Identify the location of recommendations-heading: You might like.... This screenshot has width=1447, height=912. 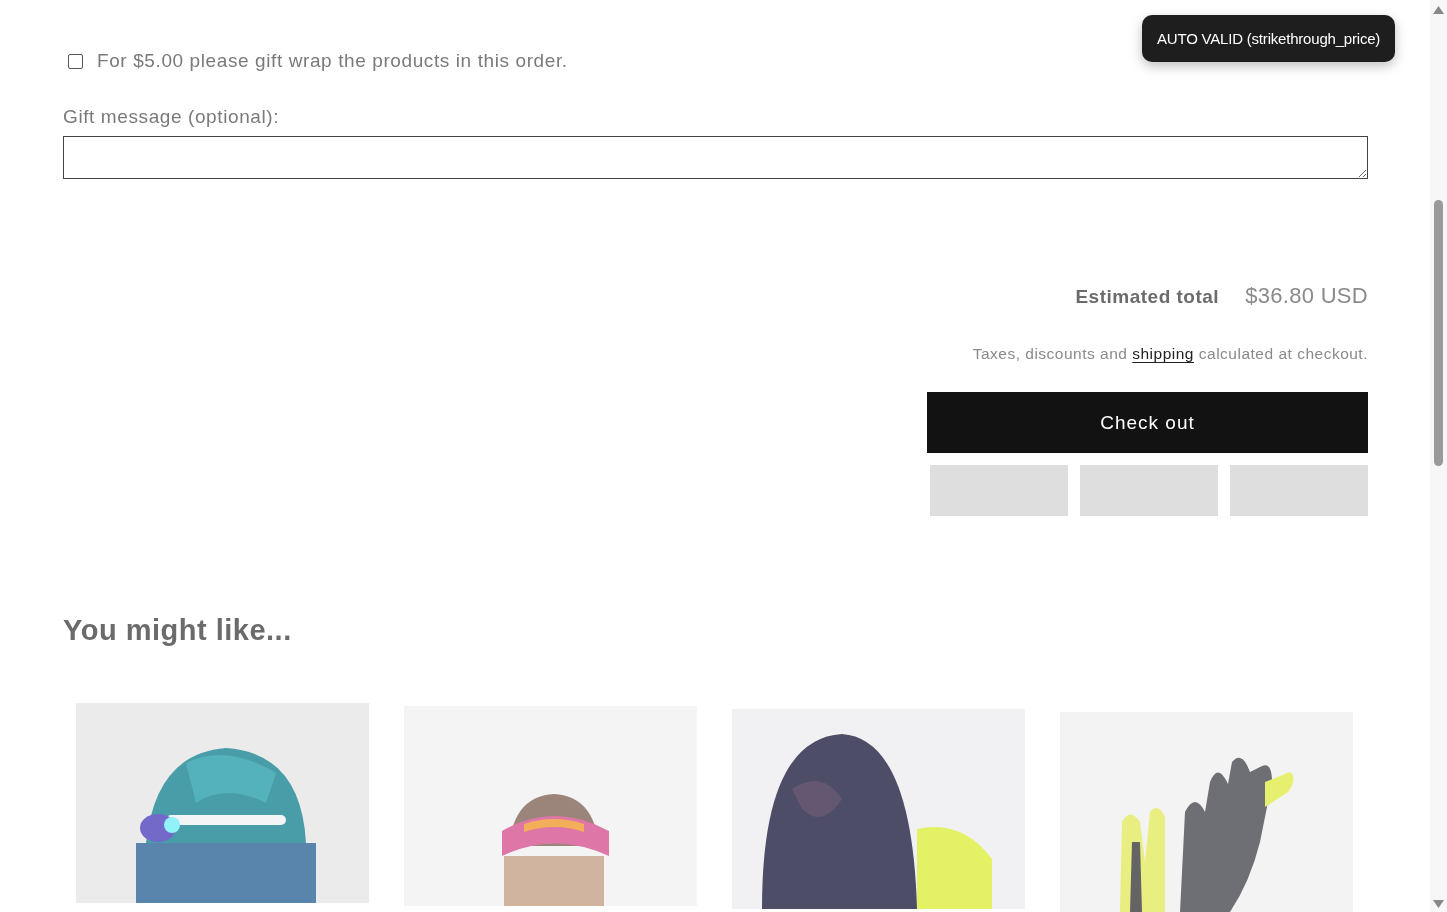
(178, 630).